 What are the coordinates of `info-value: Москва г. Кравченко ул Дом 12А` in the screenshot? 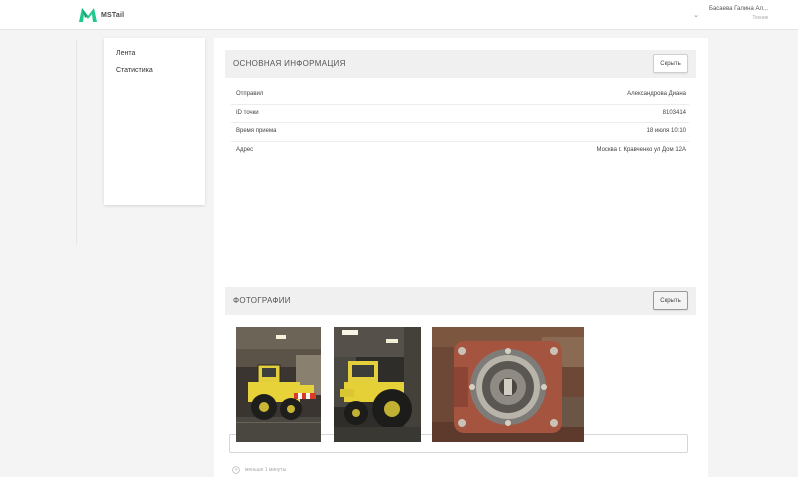 It's located at (641, 149).